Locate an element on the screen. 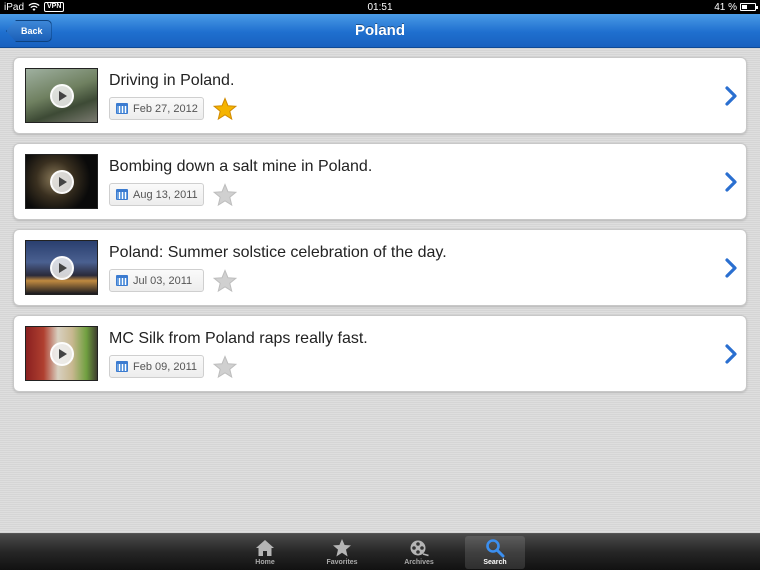 The width and height of the screenshot is (760, 570). home-icon is located at coordinates (265, 548).